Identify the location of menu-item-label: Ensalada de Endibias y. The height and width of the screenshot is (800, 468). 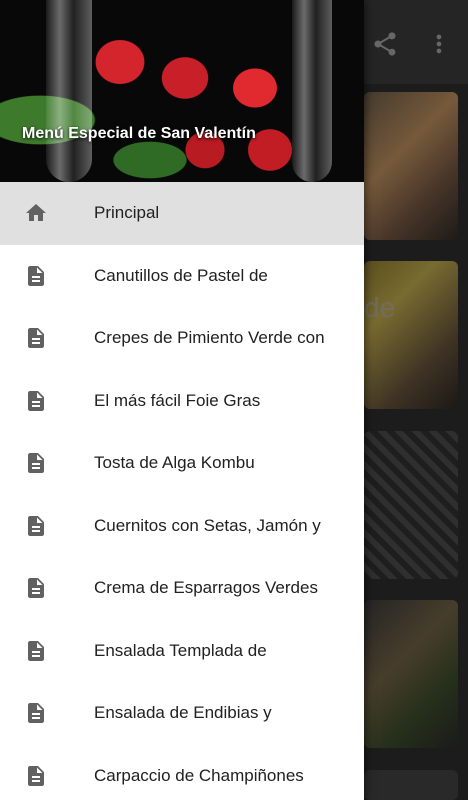
(183, 713).